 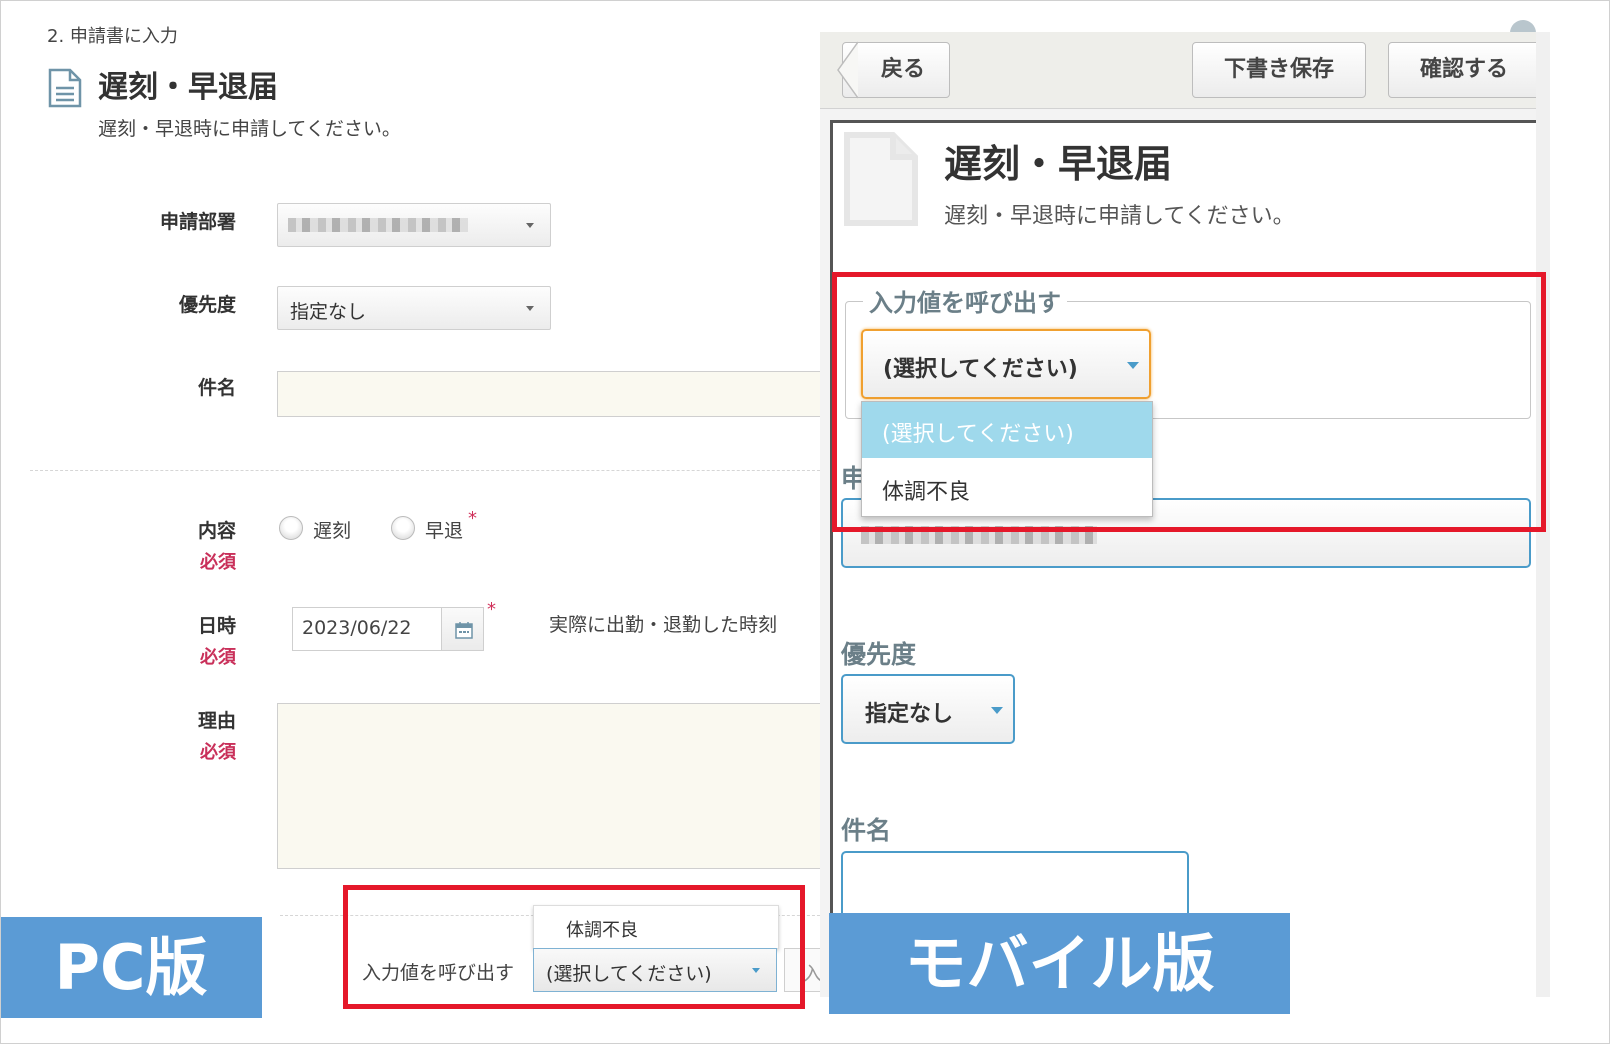 What do you see at coordinates (909, 714) in the screenshot?
I see `mobile-priority-value: 指定なし` at bounding box center [909, 714].